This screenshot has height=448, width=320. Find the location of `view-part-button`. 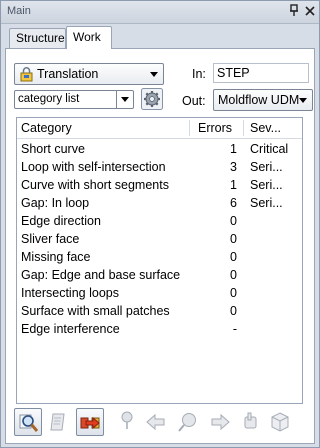

view-part-button is located at coordinates (280, 422).